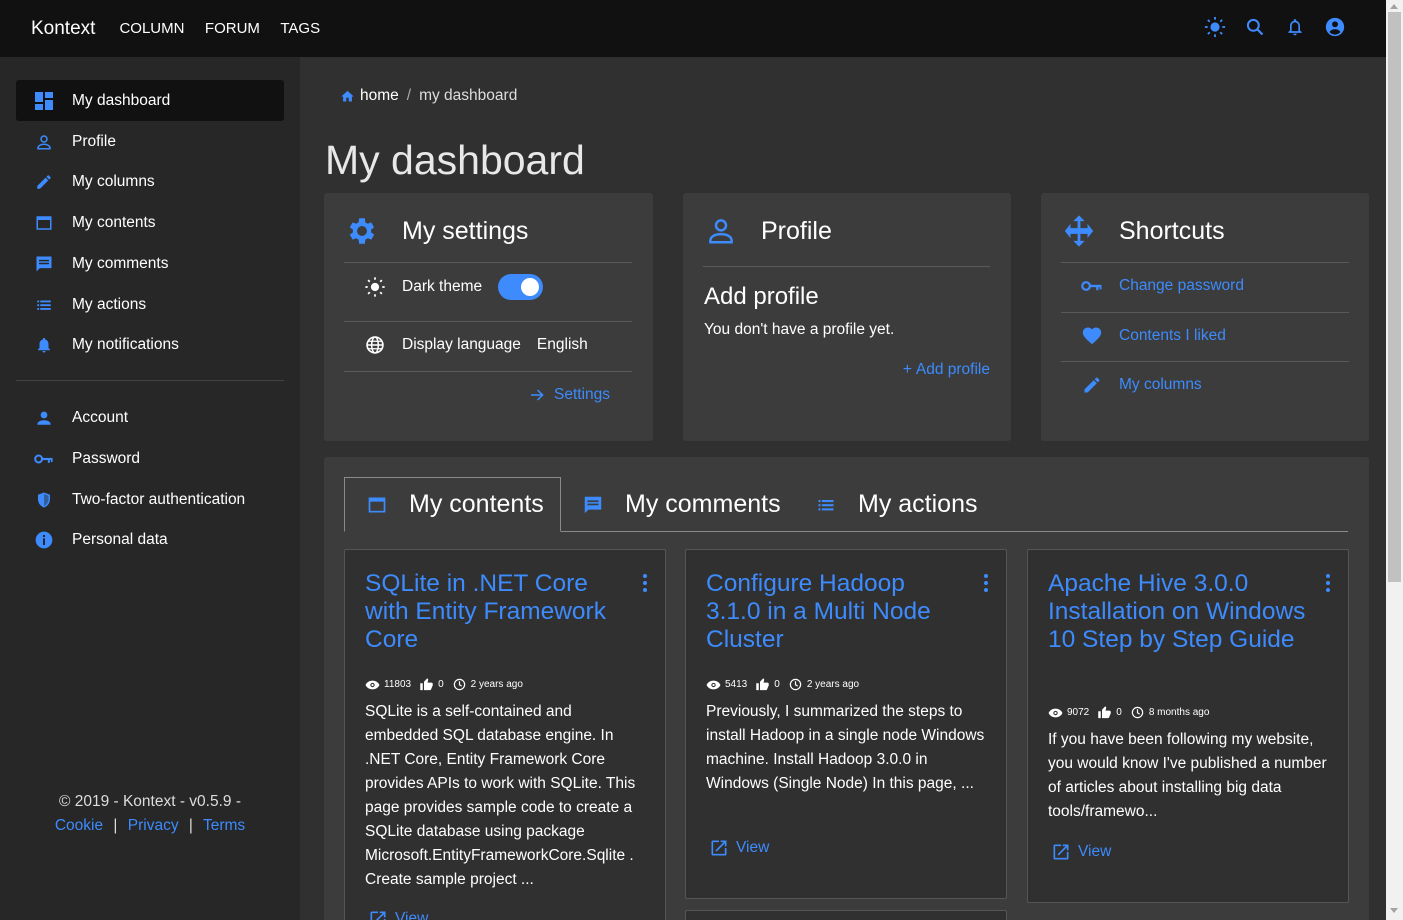  Describe the element at coordinates (1119, 712) in the screenshot. I see `like-count: 0` at that location.